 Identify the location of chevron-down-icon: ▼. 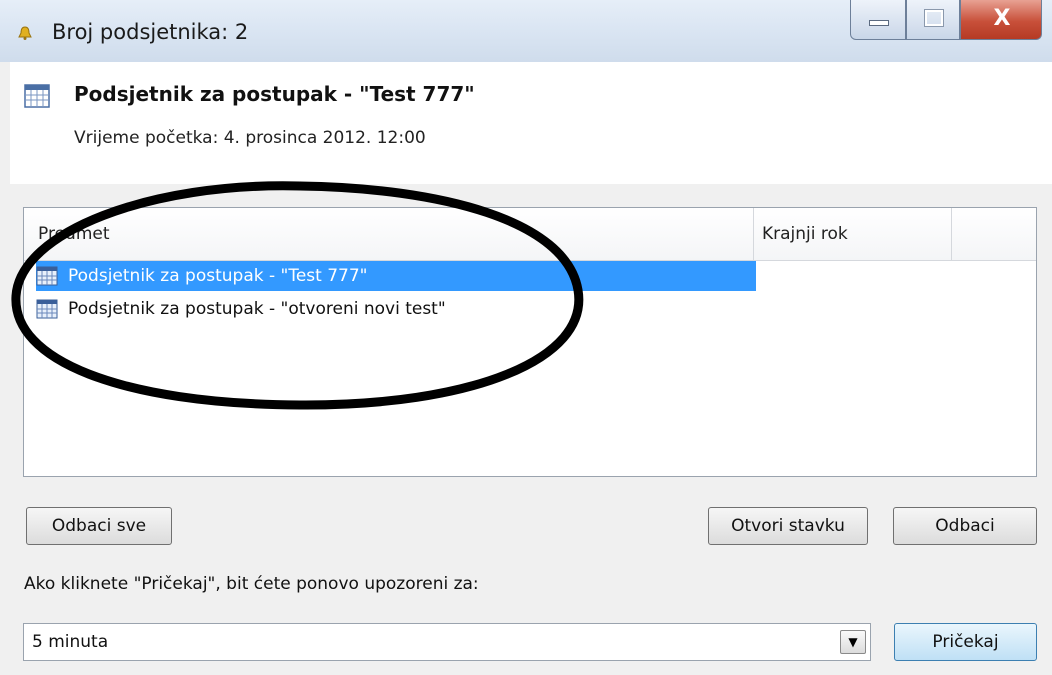
(853, 642).